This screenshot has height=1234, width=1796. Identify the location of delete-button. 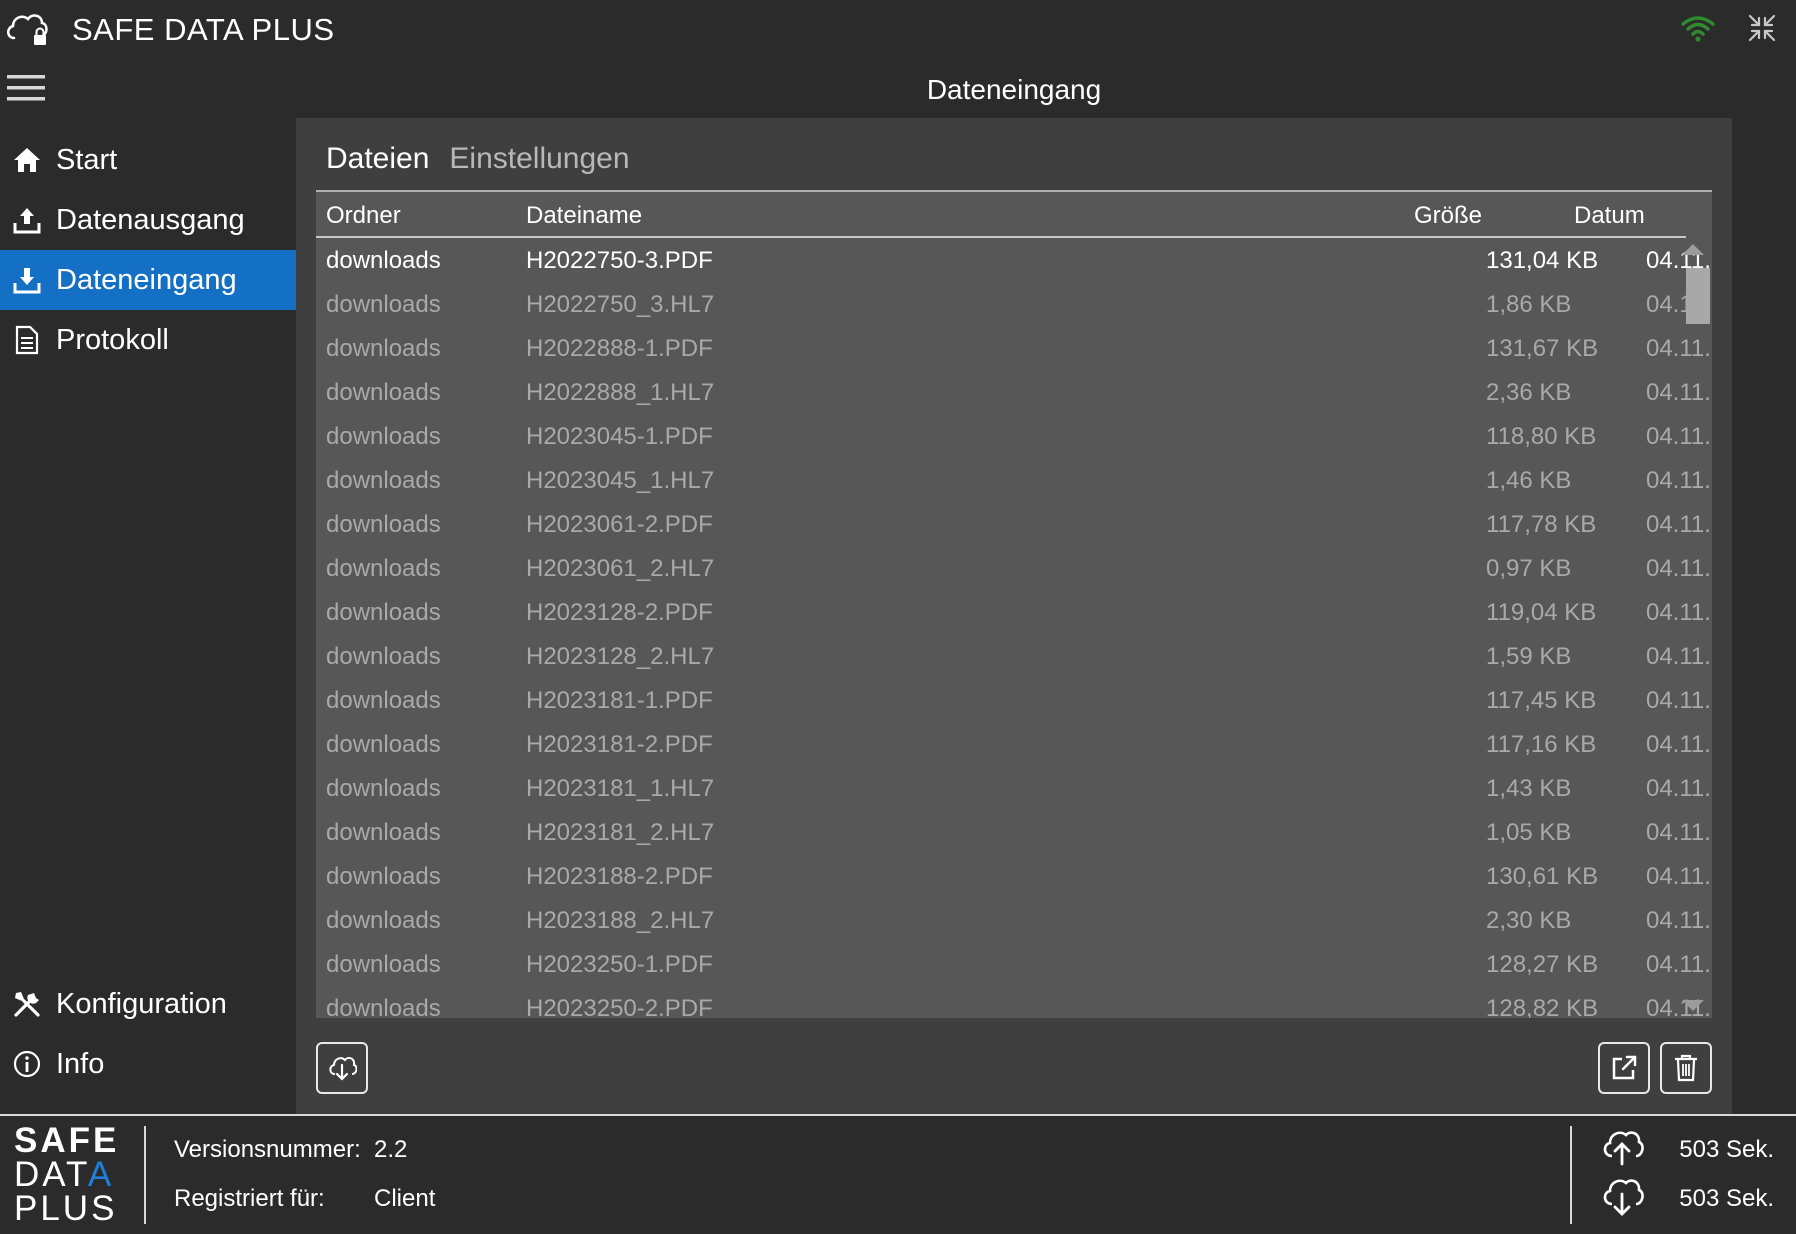
(1686, 1068).